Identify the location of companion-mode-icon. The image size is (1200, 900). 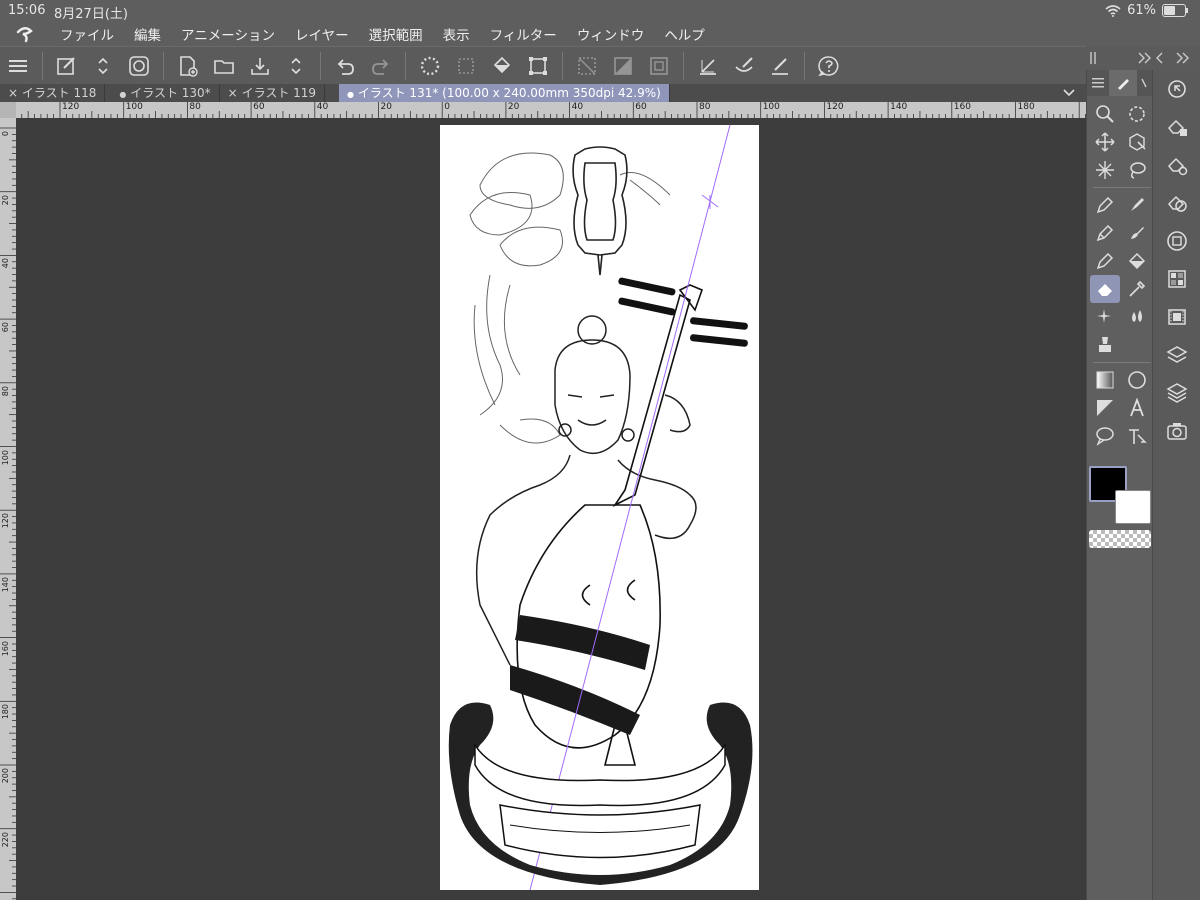
(139, 66).